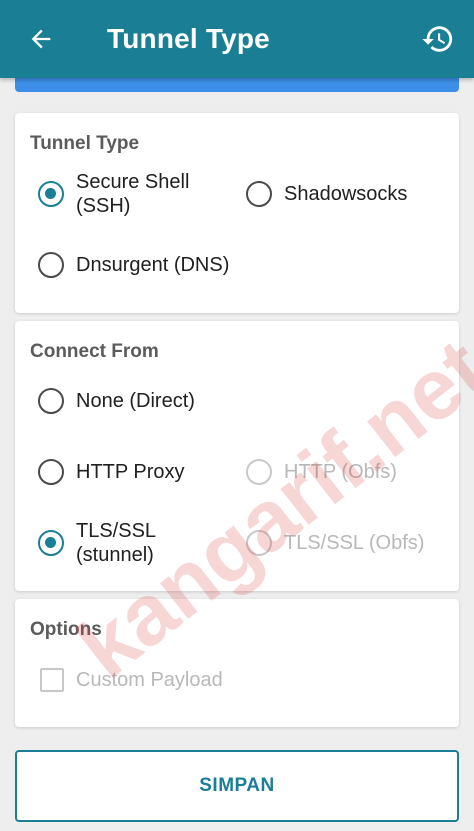  I want to click on arrow-back-icon, so click(41, 39).